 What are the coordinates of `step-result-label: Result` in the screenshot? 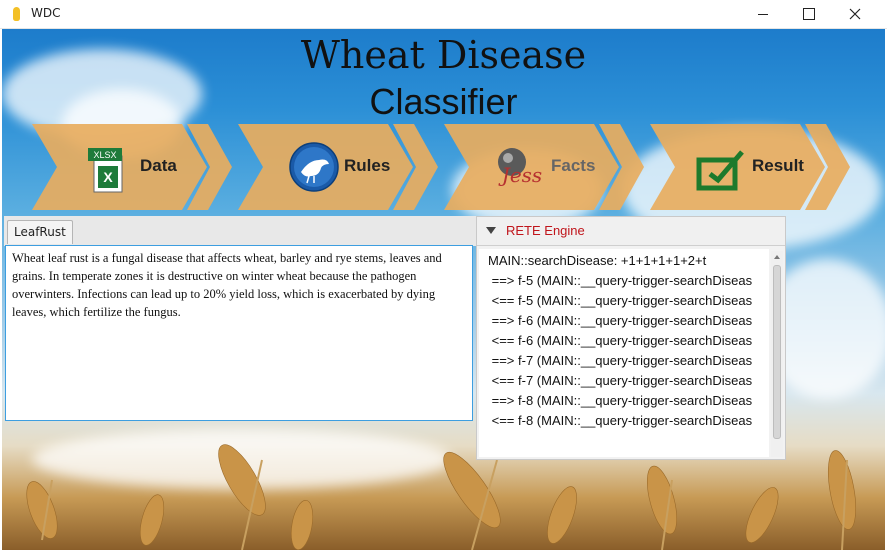 It's located at (778, 165).